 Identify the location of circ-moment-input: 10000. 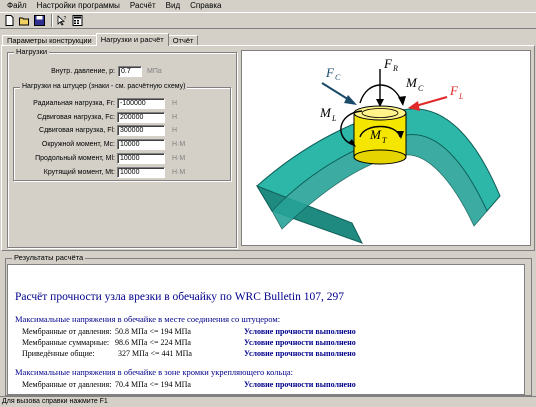
(141, 144).